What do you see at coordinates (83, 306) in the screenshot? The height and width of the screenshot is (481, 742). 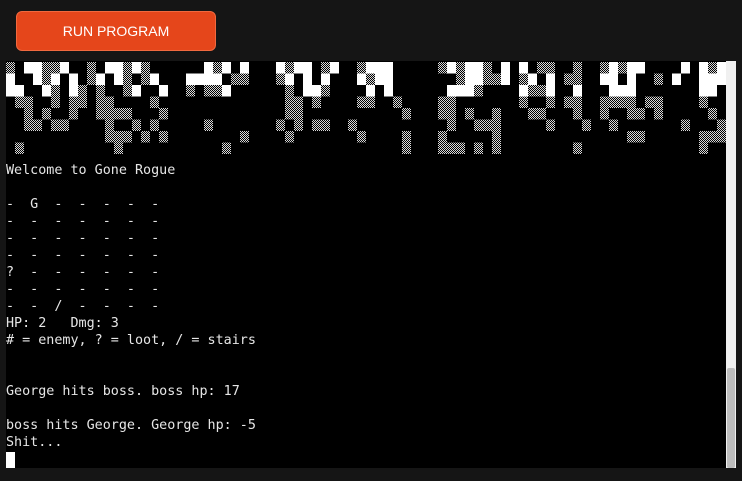 I see `terminal-line: - - / - - - -` at bounding box center [83, 306].